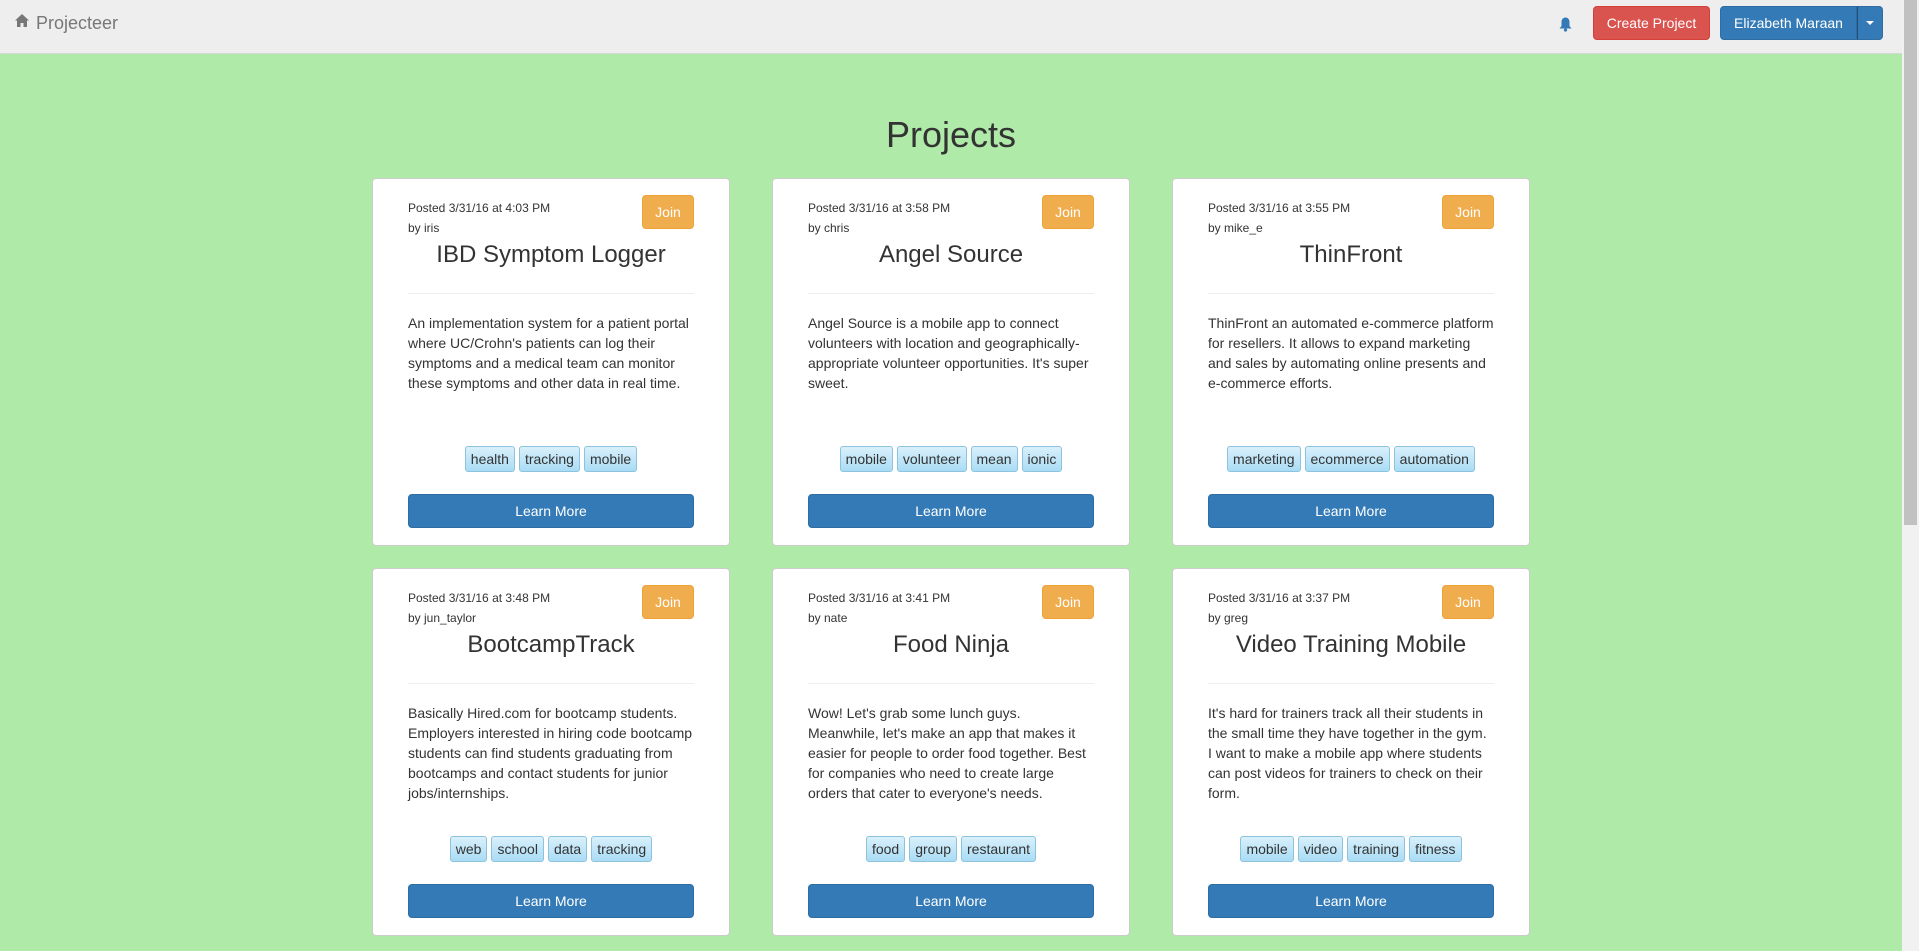 The image size is (1919, 951). What do you see at coordinates (1235, 228) in the screenshot?
I see `posted-by: by mike_e` at bounding box center [1235, 228].